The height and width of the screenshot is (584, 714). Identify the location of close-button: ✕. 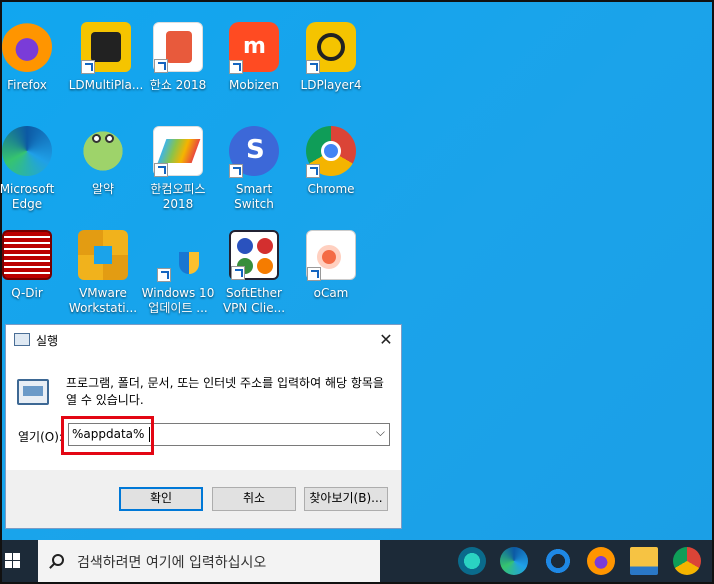
(386, 340).